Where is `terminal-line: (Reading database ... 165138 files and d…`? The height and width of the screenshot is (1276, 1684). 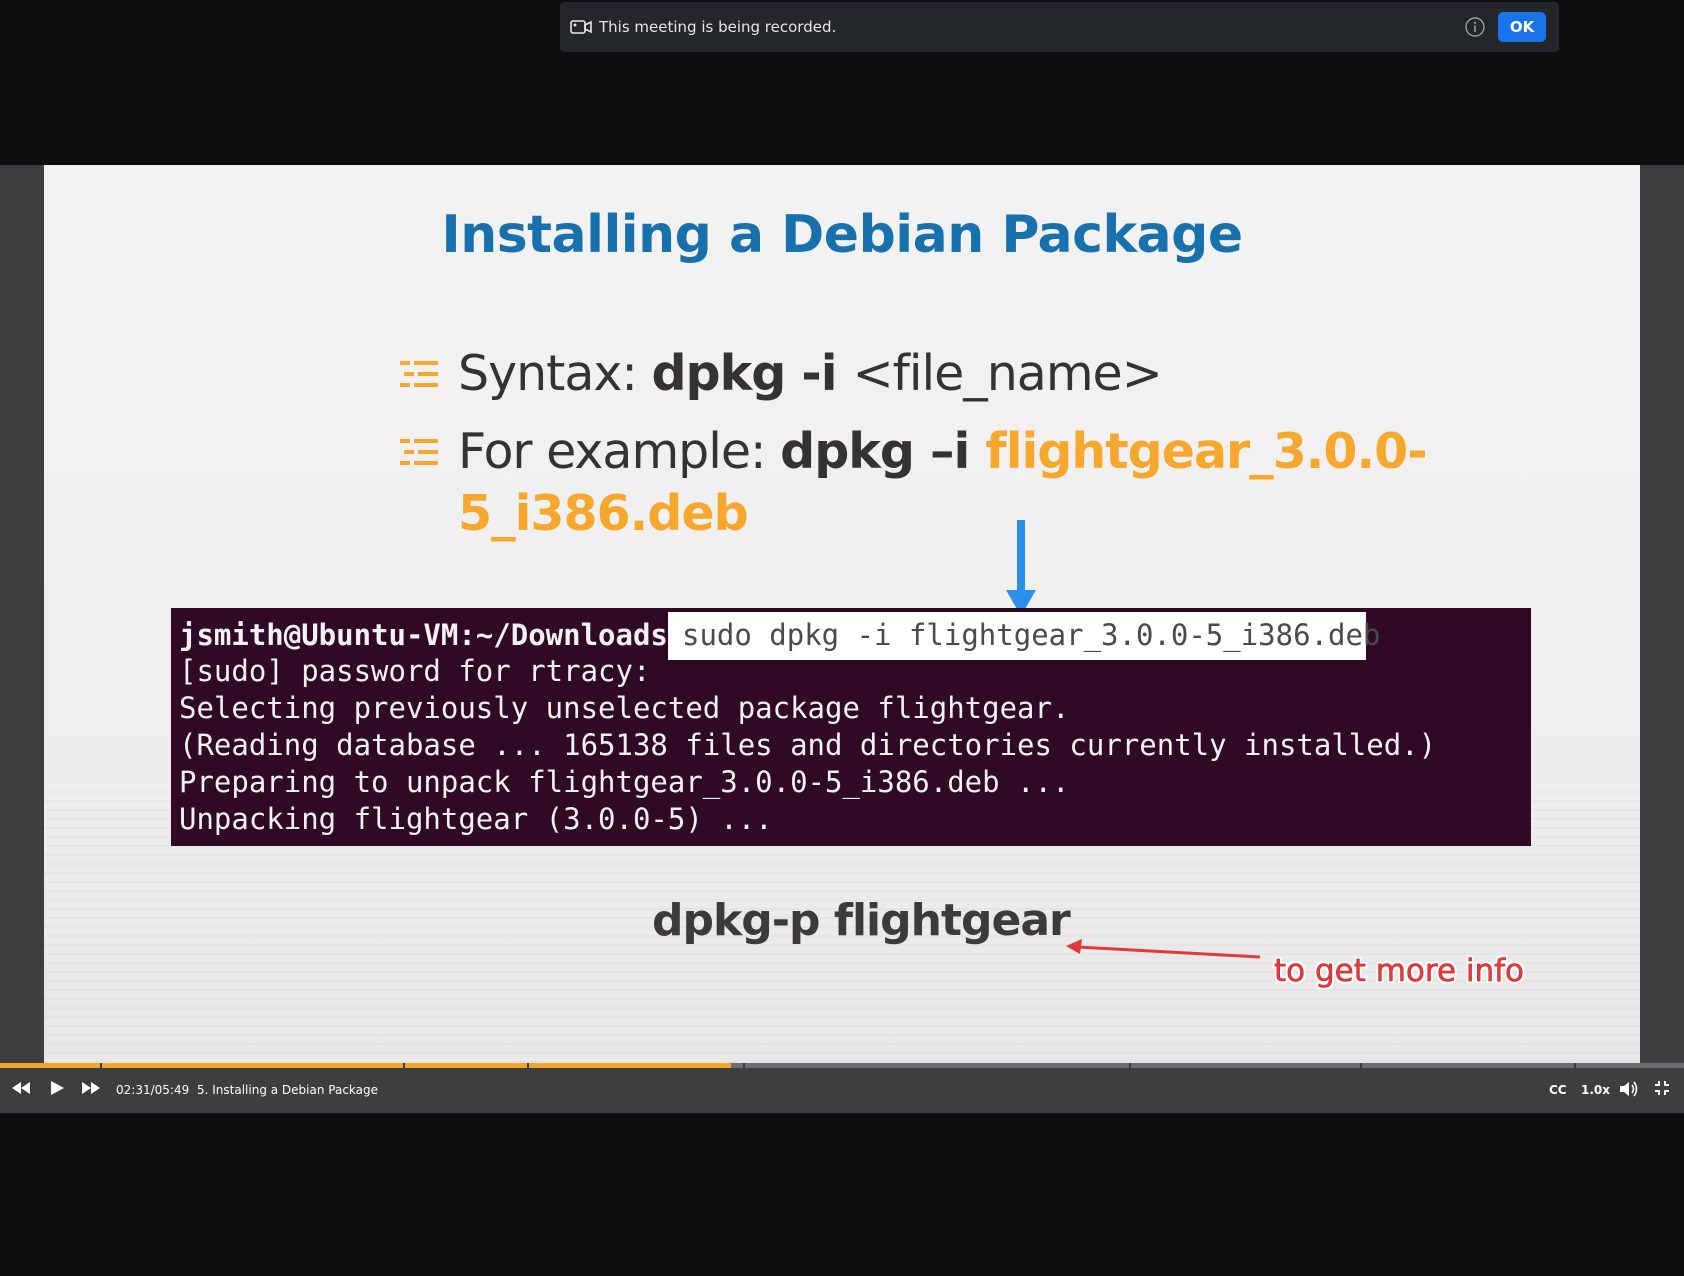
terminal-line: (Reading database ... 165138 files and d… is located at coordinates (808, 745).